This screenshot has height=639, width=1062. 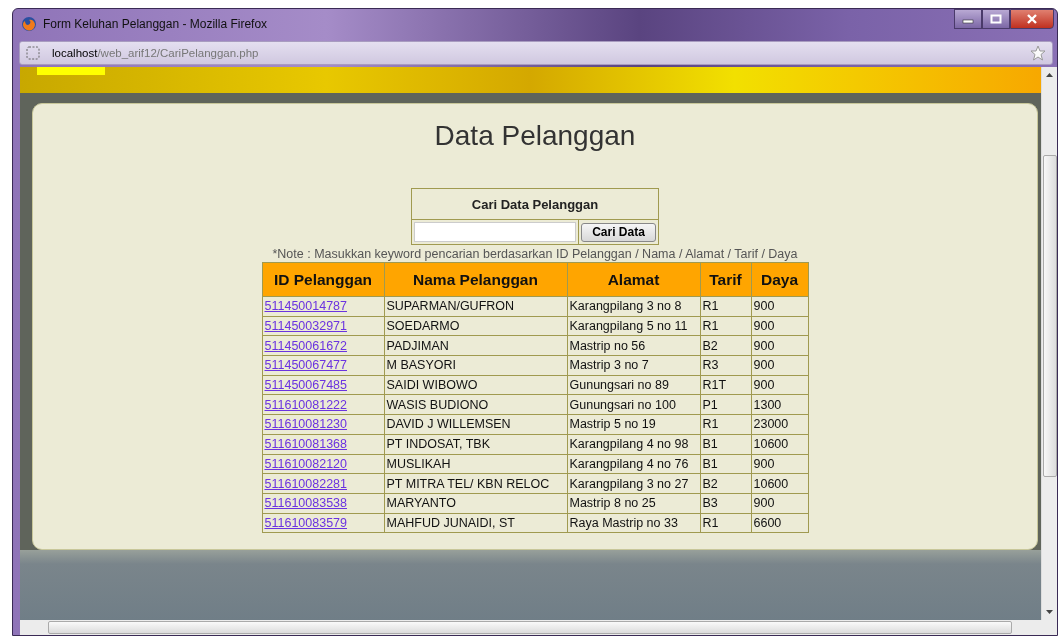 I want to click on table-cell: Karangpilang 5 no 11, so click(x=633, y=326).